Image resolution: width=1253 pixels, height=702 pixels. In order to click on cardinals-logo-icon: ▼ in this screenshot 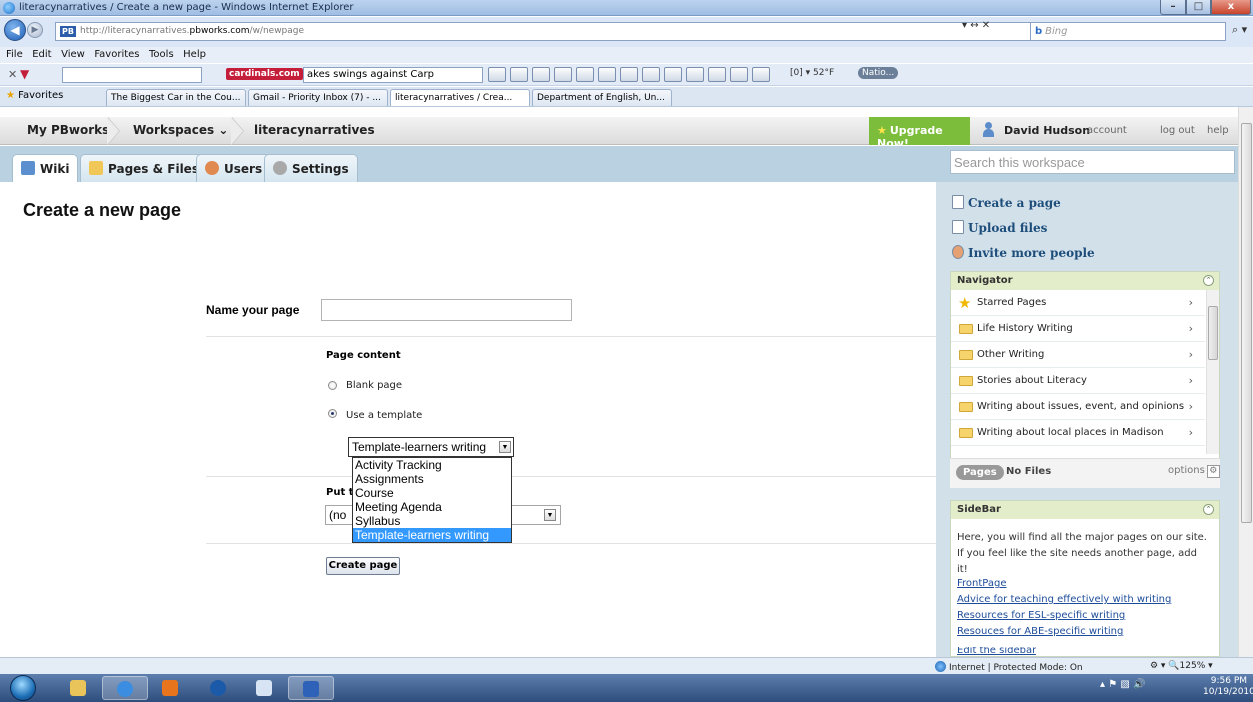, I will do `click(24, 74)`.